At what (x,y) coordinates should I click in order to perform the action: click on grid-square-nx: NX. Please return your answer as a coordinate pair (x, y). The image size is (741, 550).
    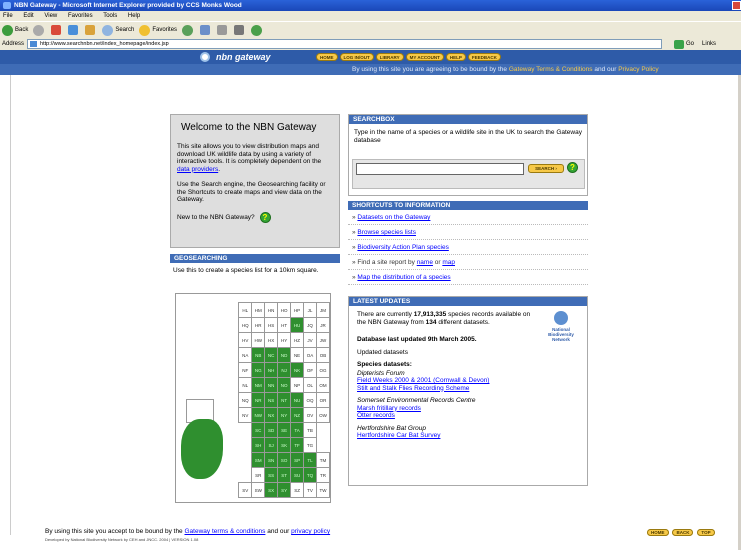
    Looking at the image, I should click on (271, 415).